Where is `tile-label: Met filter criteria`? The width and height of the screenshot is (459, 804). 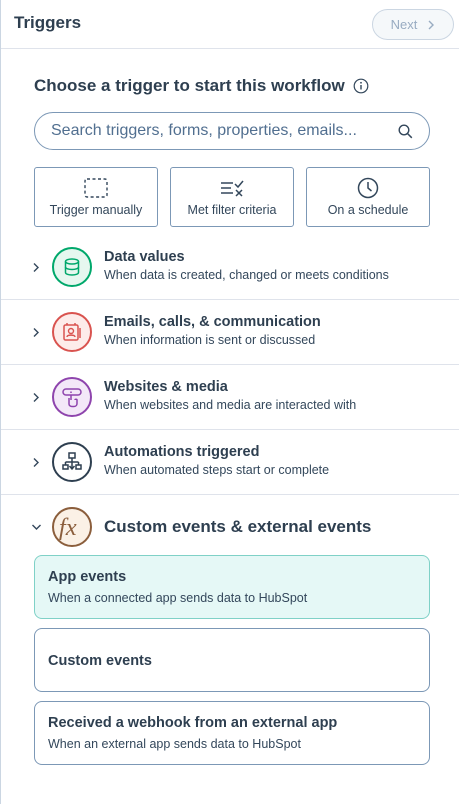 tile-label: Met filter criteria is located at coordinates (232, 210).